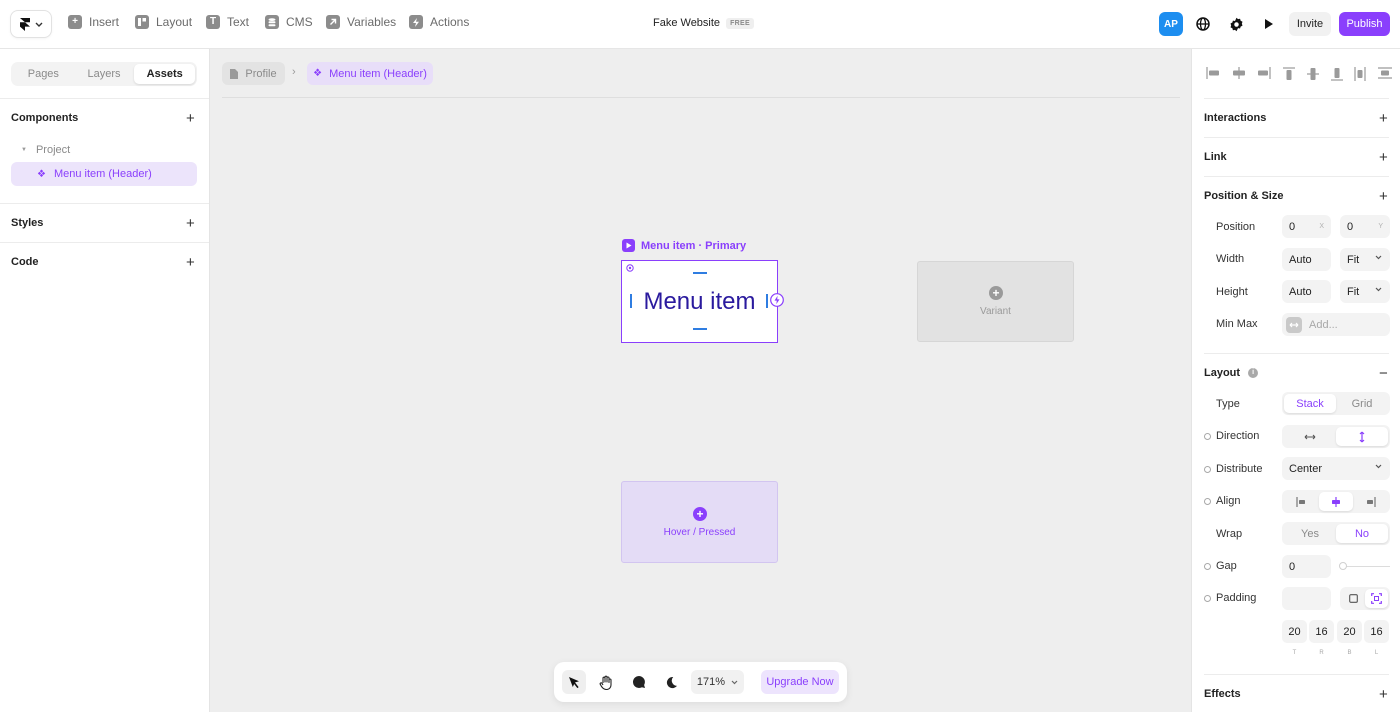 This screenshot has width=1400, height=712. Describe the element at coordinates (1306, 226) in the screenshot. I see `position-x-input: 0 X` at that location.